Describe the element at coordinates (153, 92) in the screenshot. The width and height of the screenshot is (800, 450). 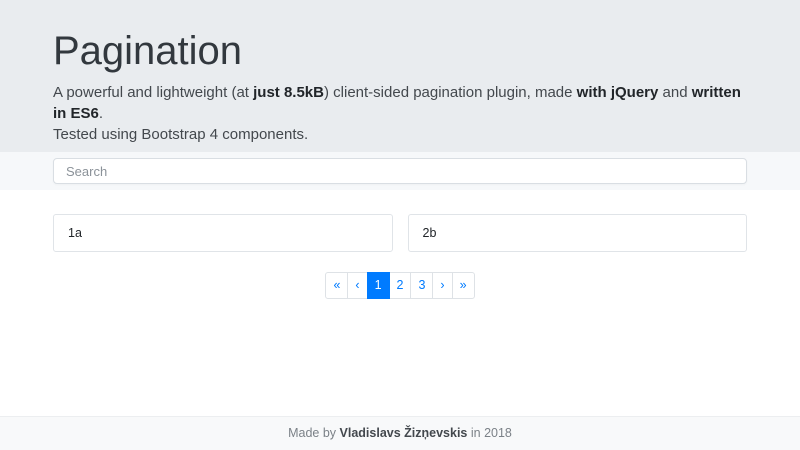
I see `description-text: A powerful and lightweight (at` at that location.